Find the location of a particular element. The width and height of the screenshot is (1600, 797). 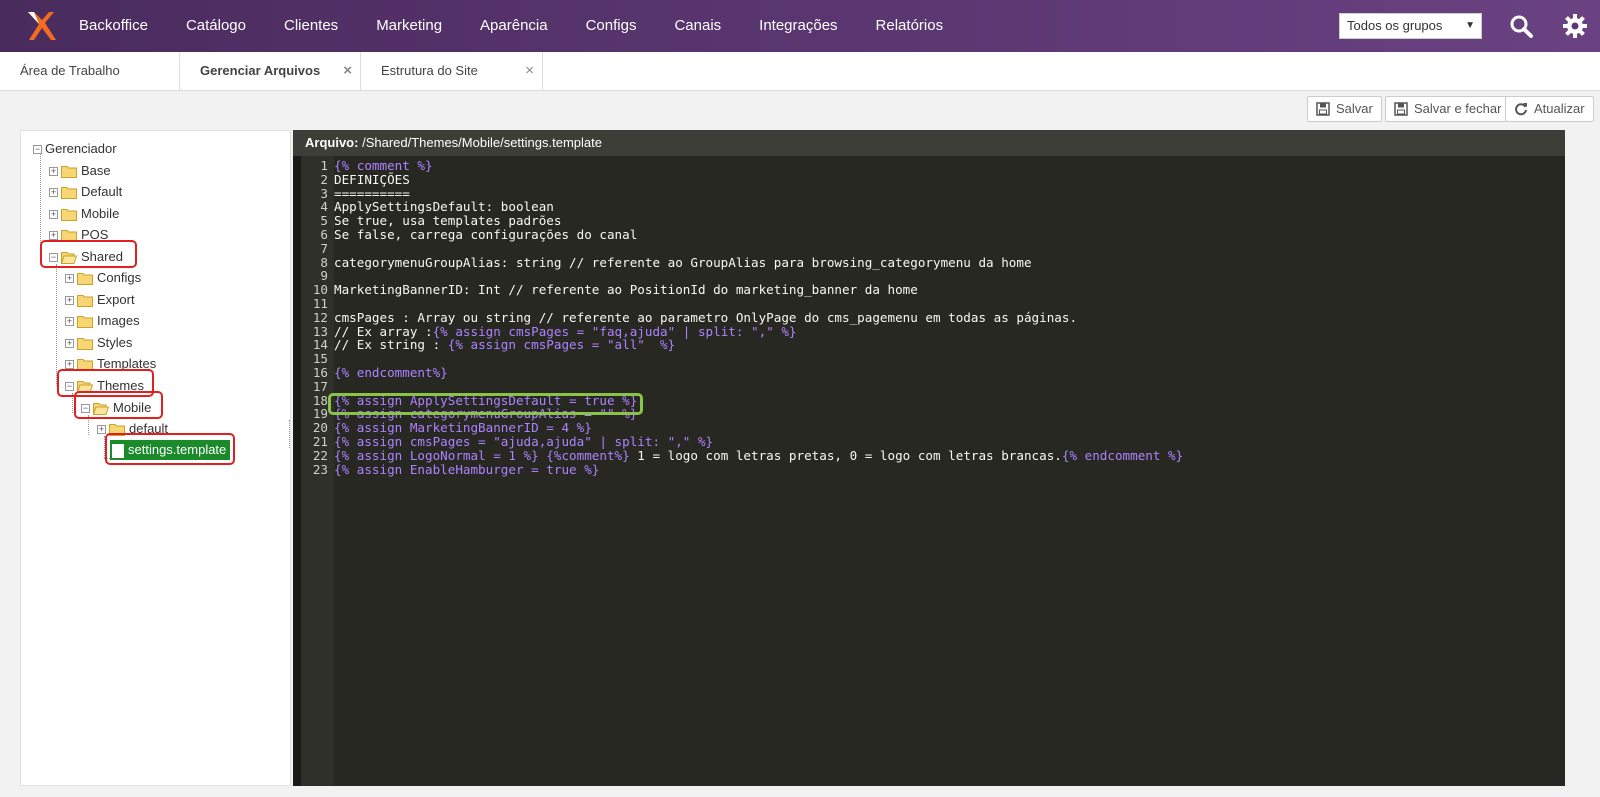

refresh-label: Atualizar is located at coordinates (1559, 108).